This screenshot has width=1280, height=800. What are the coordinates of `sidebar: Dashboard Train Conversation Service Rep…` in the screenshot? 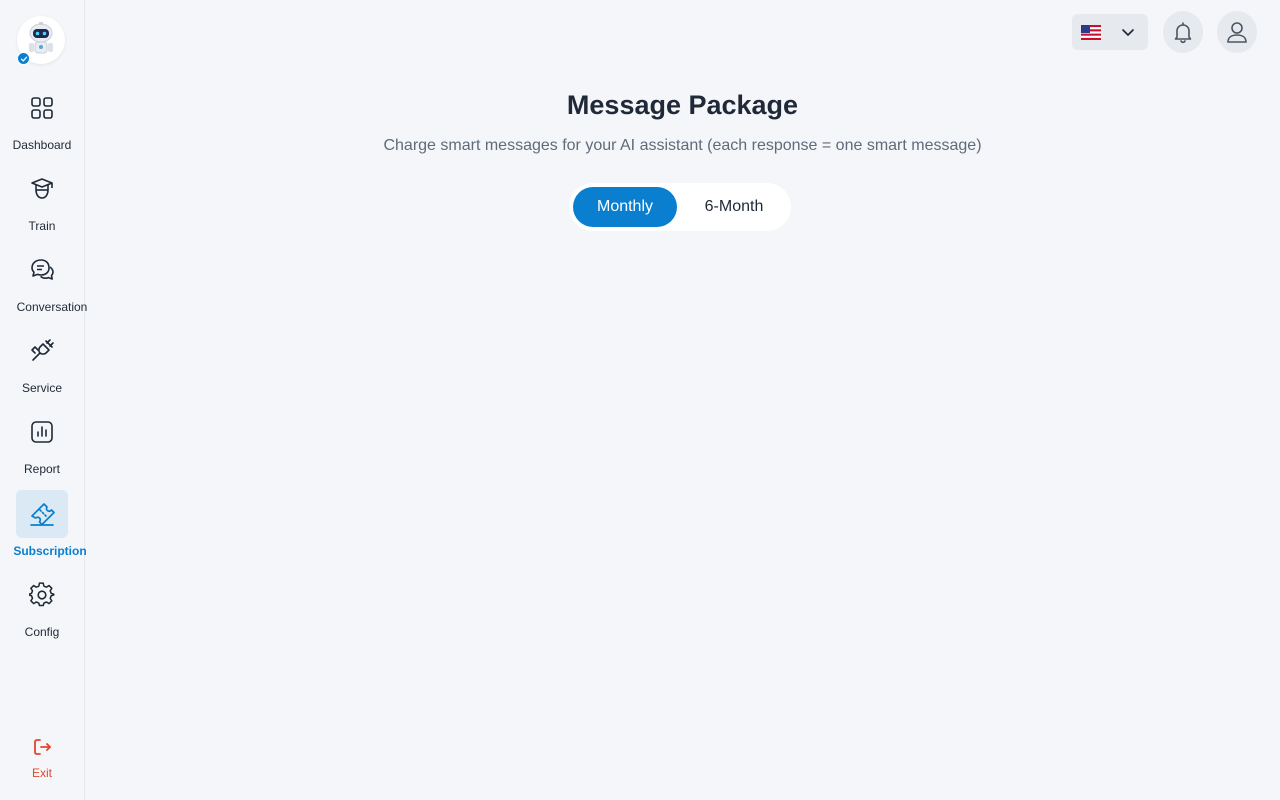 It's located at (43, 400).